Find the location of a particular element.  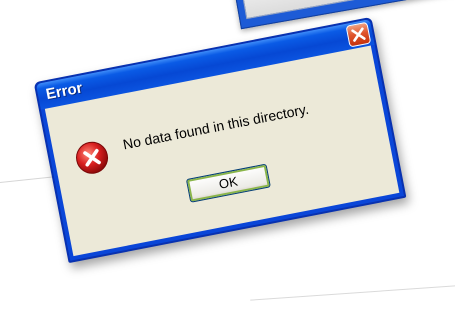

error-message: No data found in this directory. is located at coordinates (215, 126).